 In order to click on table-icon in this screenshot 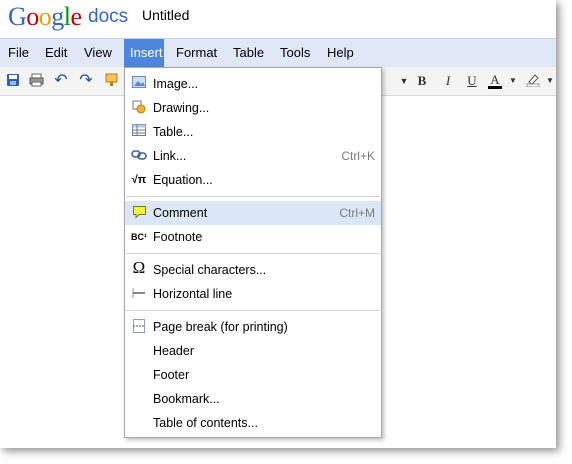, I will do `click(139, 132)`.